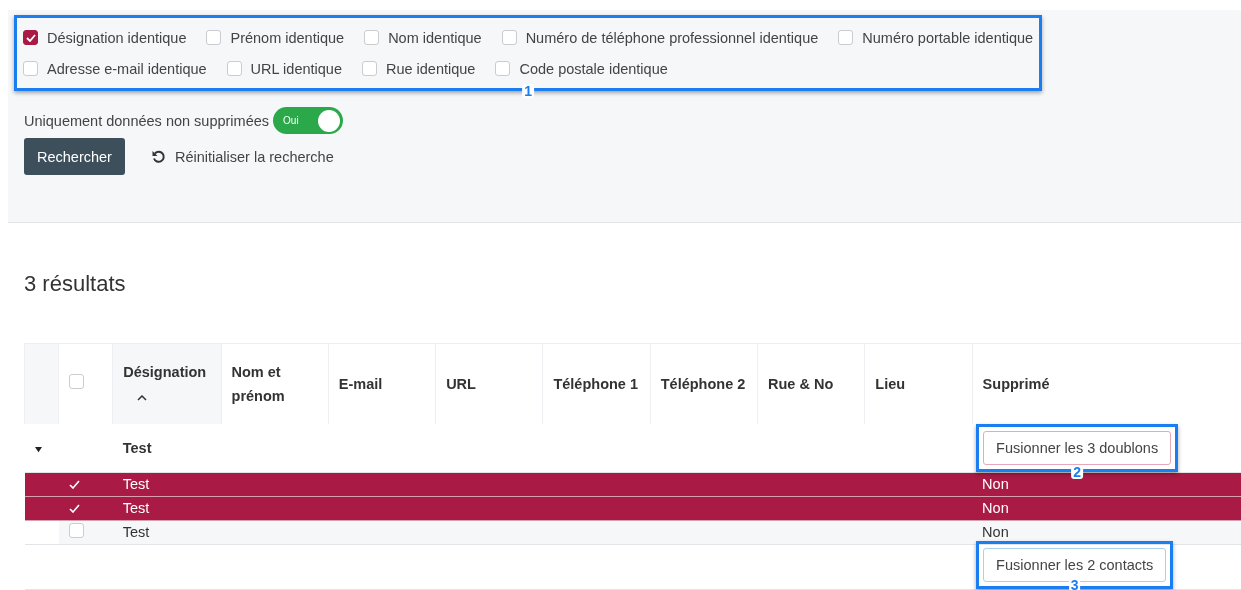  What do you see at coordinates (127, 68) in the screenshot?
I see `checkbox-label: Adresse e-mail identique` at bounding box center [127, 68].